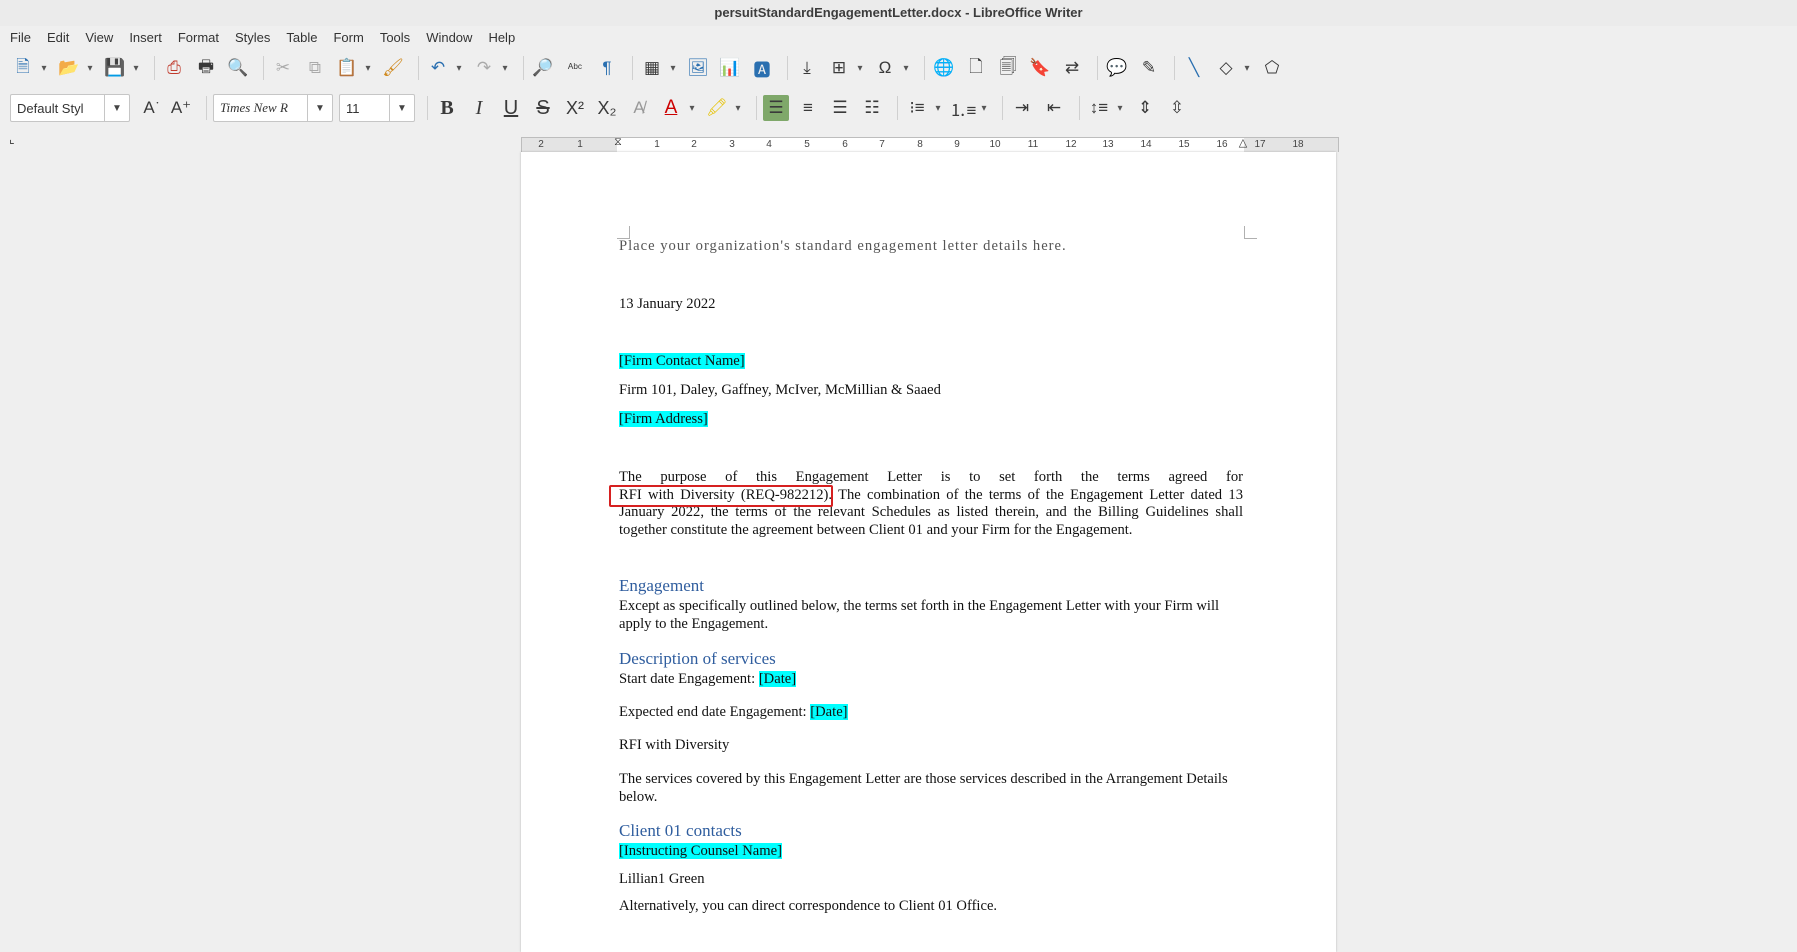  What do you see at coordinates (839, 68) in the screenshot?
I see `insert-field-icon: ⊞` at bounding box center [839, 68].